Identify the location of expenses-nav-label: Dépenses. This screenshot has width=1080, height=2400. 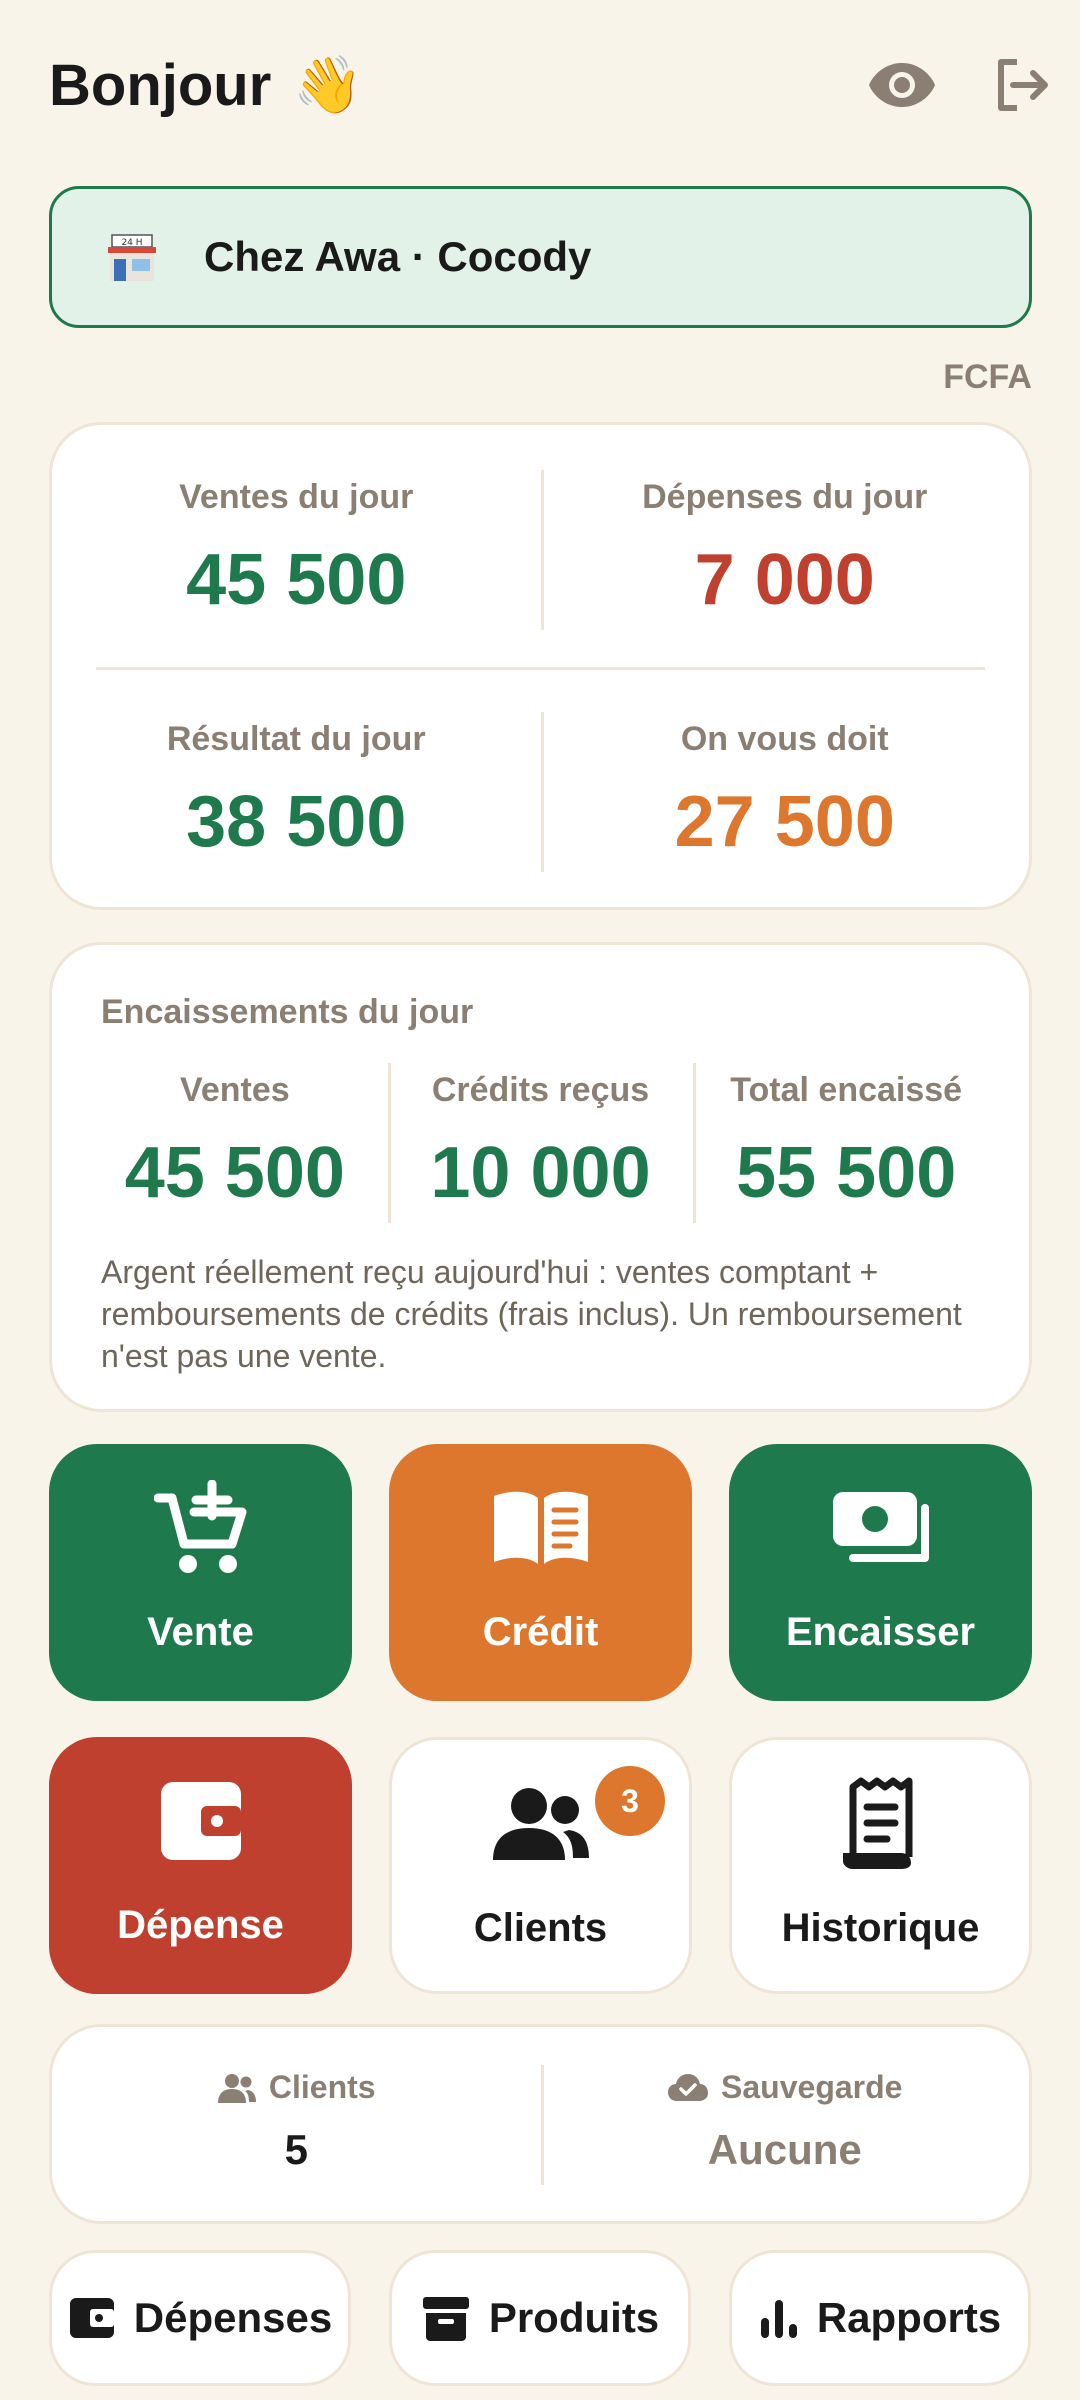
(233, 2317).